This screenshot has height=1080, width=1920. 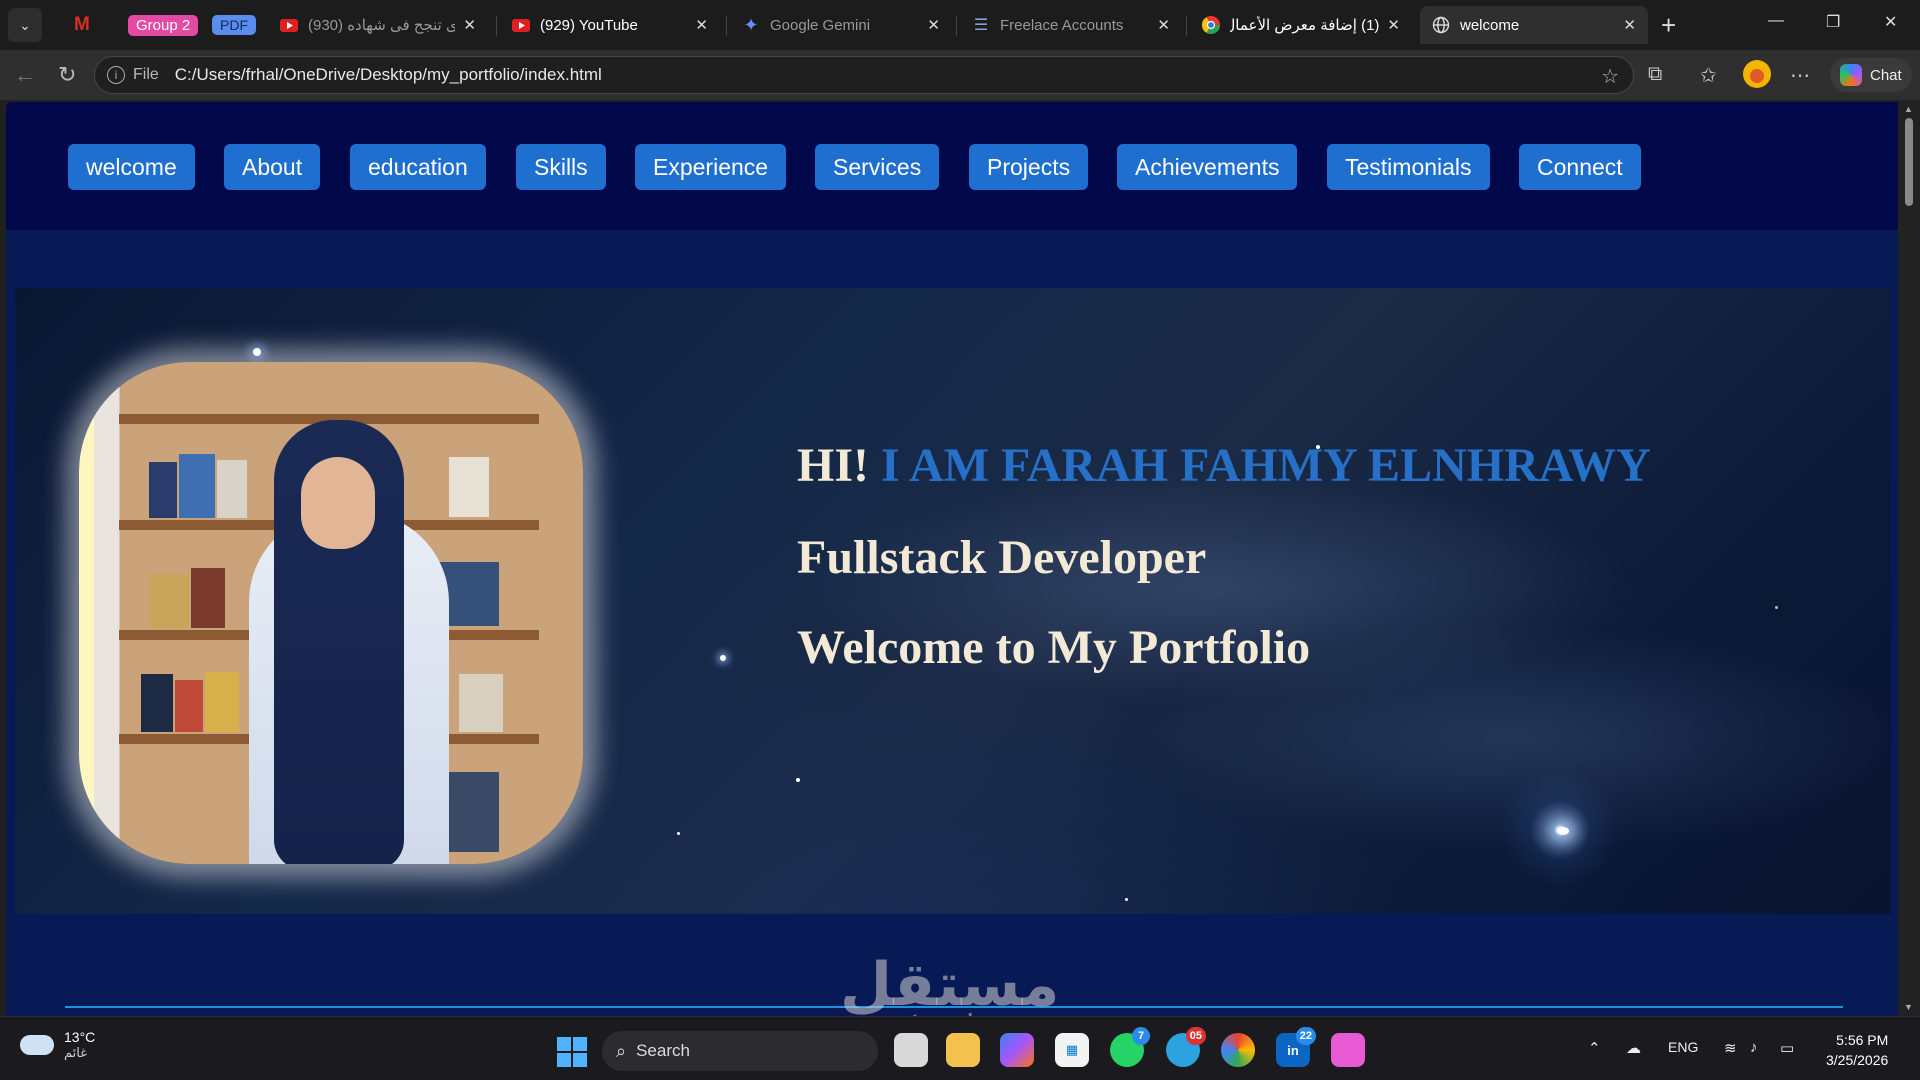 I want to click on notification-badge: 05, so click(x=1195, y=1036).